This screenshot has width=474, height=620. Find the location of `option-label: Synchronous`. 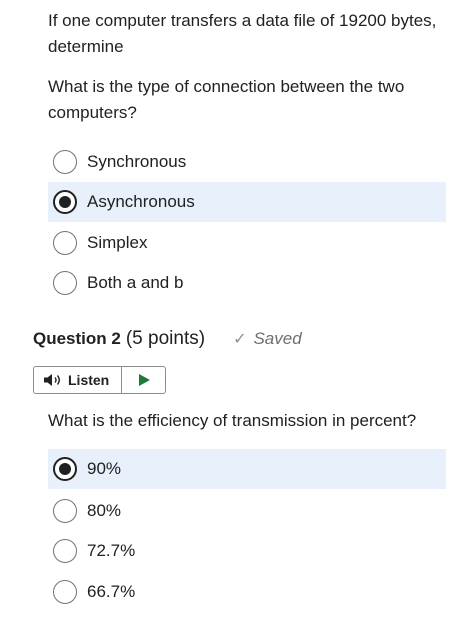

option-label: Synchronous is located at coordinates (137, 161).